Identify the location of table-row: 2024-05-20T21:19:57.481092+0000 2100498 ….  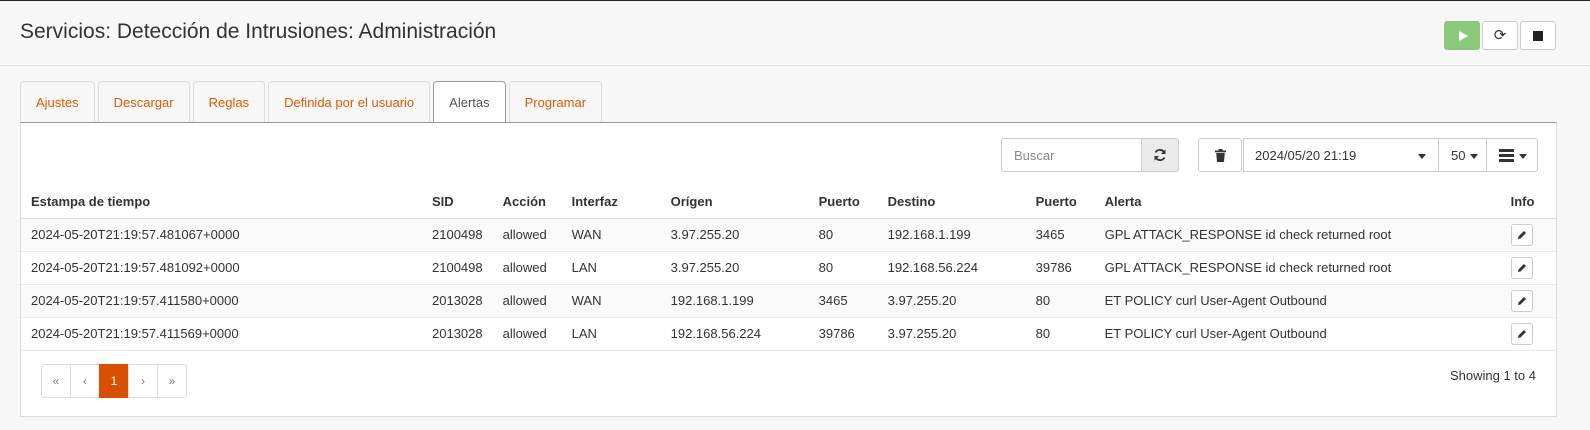
(788, 268).